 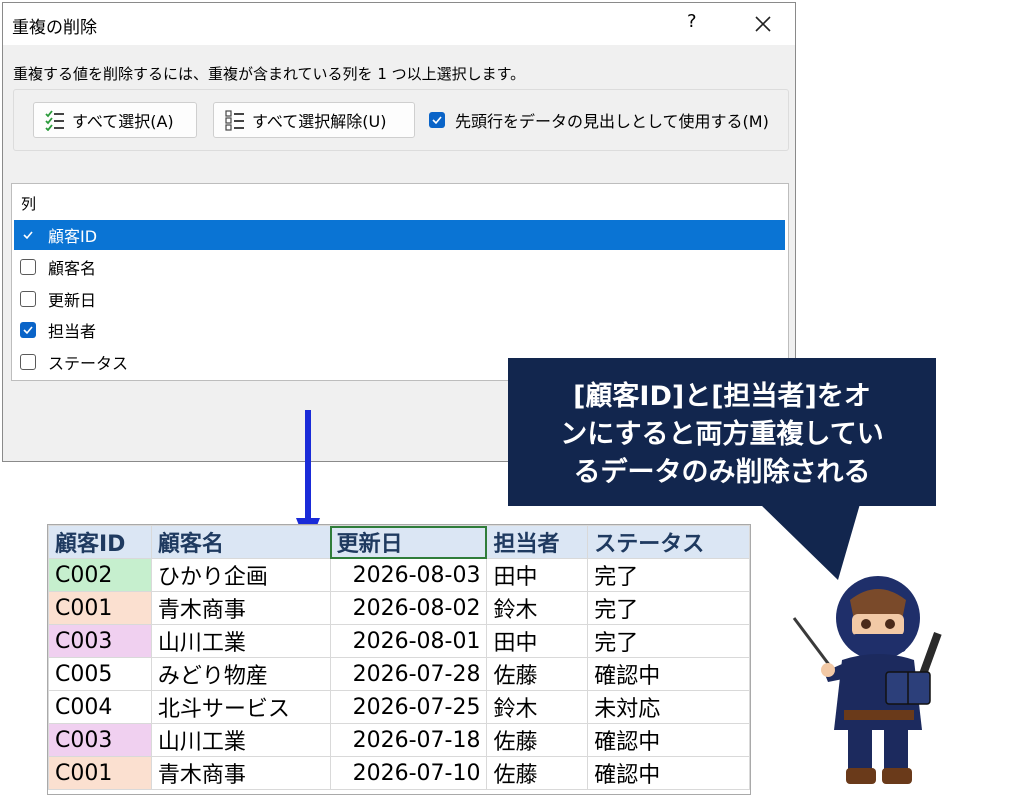 What do you see at coordinates (240, 575) in the screenshot?
I see `cell-customer-name: ひかり企画` at bounding box center [240, 575].